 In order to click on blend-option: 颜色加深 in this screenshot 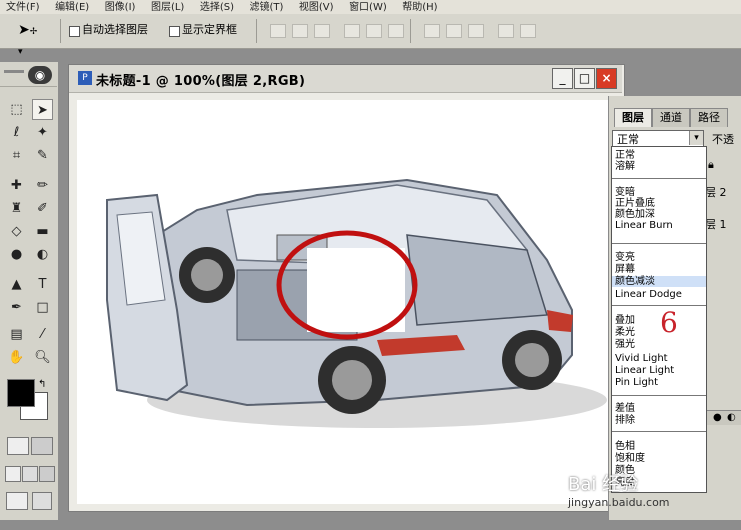, I will do `click(635, 214)`.